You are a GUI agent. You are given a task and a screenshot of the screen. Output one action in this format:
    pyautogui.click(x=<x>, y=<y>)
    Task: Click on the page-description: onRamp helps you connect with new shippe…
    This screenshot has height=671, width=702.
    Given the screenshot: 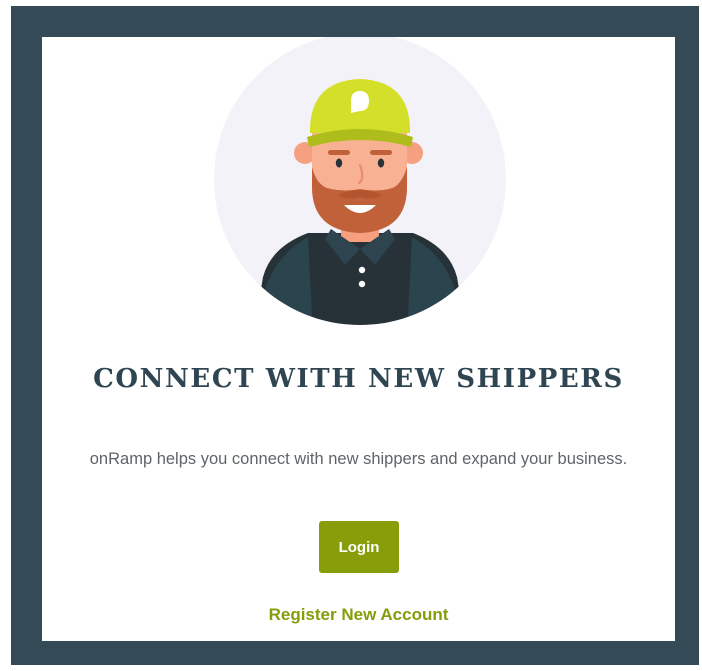 What is the action you would take?
    pyautogui.click(x=358, y=459)
    